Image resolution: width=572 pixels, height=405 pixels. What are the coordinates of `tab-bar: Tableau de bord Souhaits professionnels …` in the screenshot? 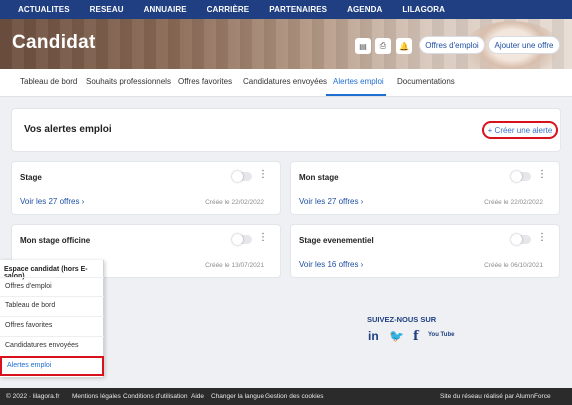 It's located at (286, 83).